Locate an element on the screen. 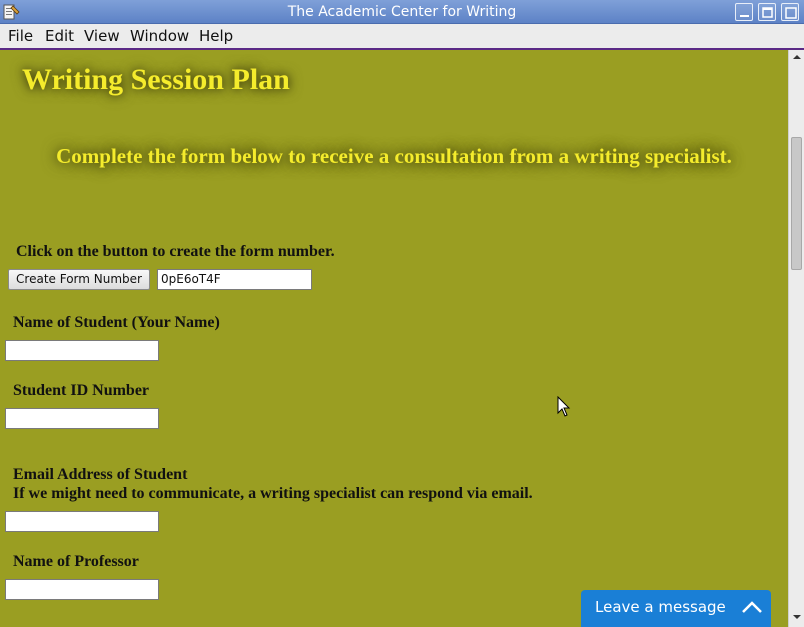 This screenshot has height=627, width=804. student-id-field is located at coordinates (82, 418).